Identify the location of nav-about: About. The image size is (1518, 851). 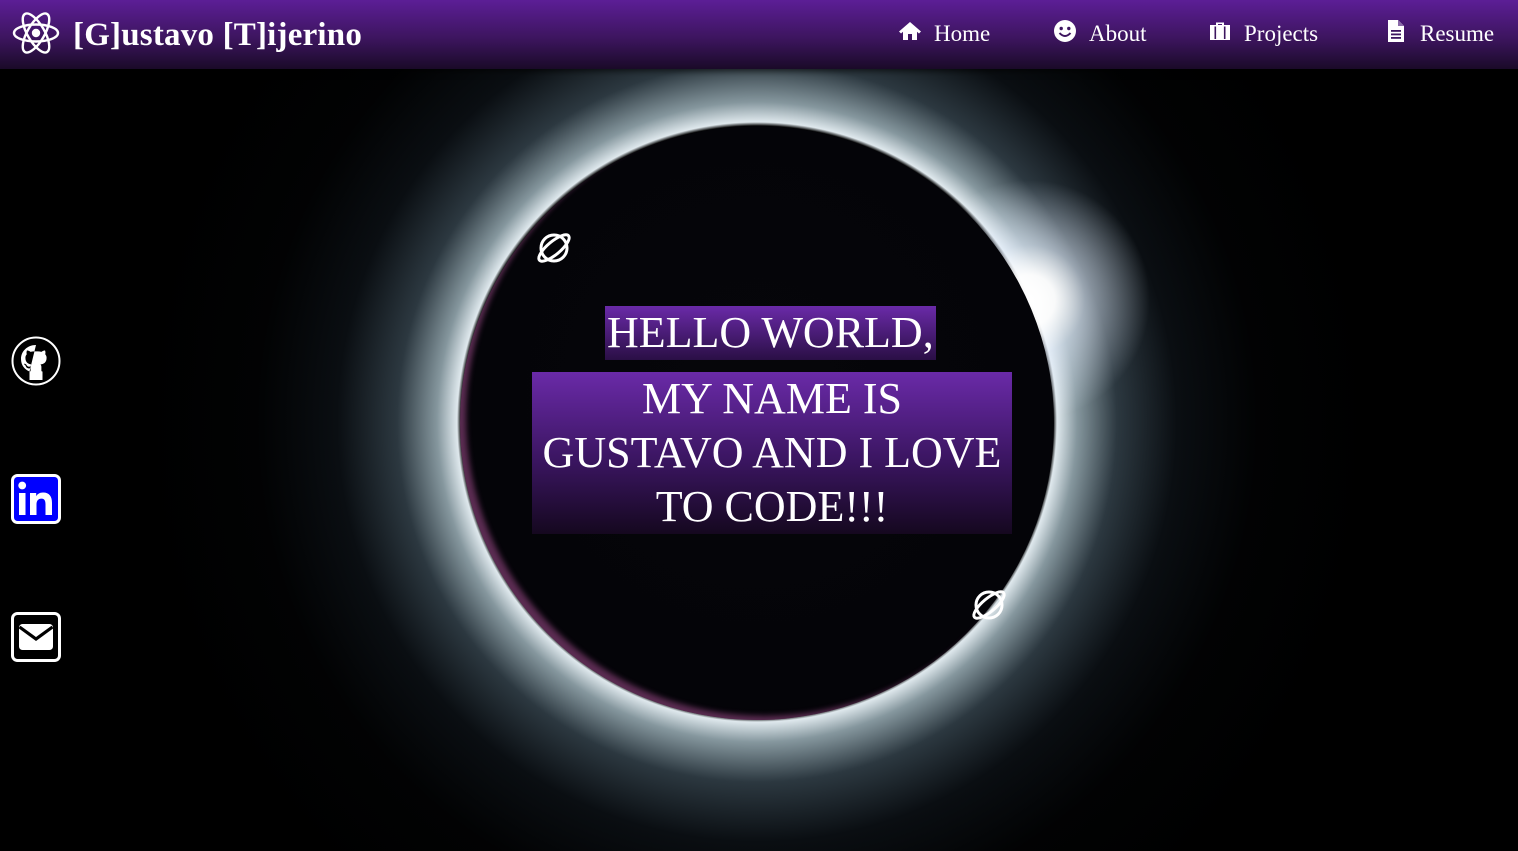
(1100, 34).